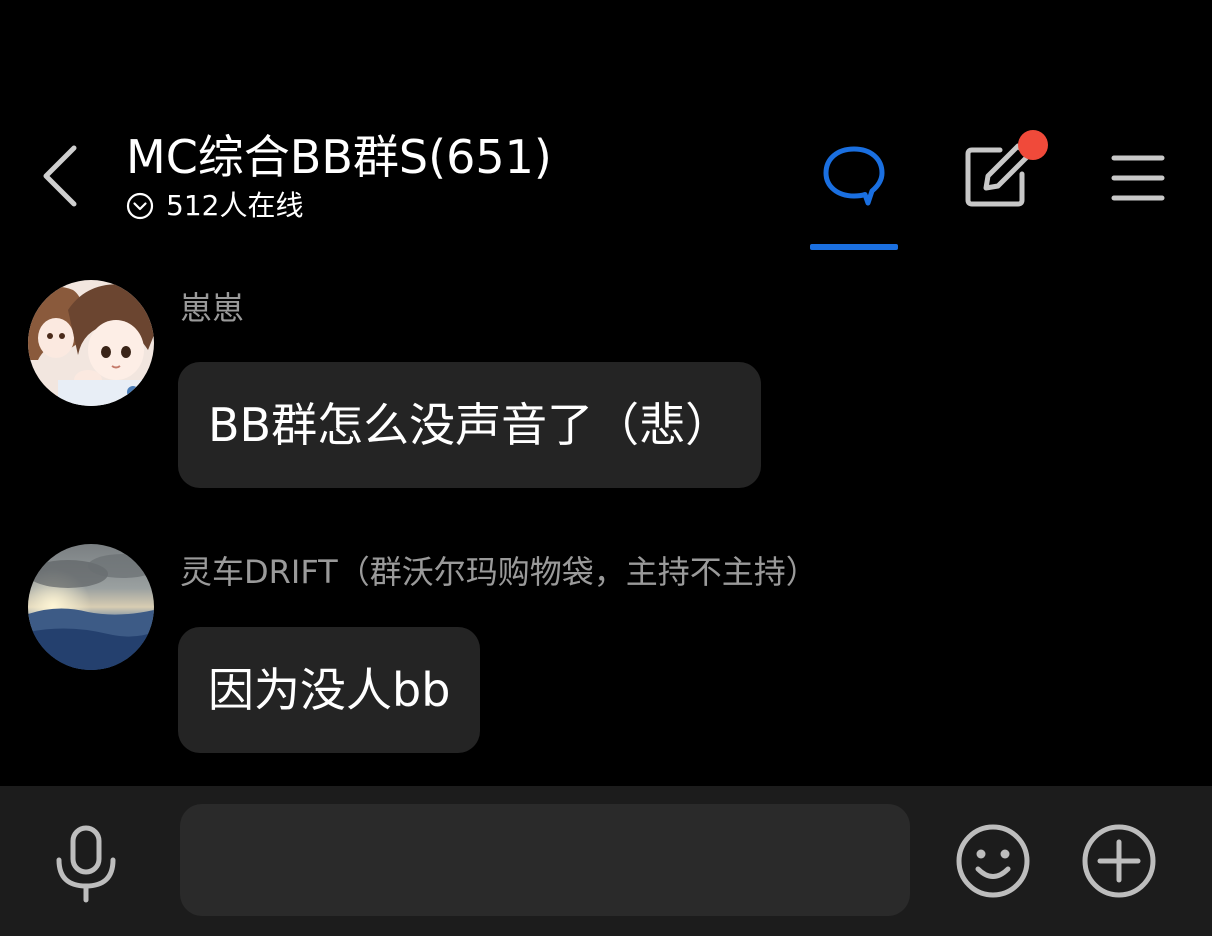  Describe the element at coordinates (339, 206) in the screenshot. I see `online-status-row: 512人在线` at that location.